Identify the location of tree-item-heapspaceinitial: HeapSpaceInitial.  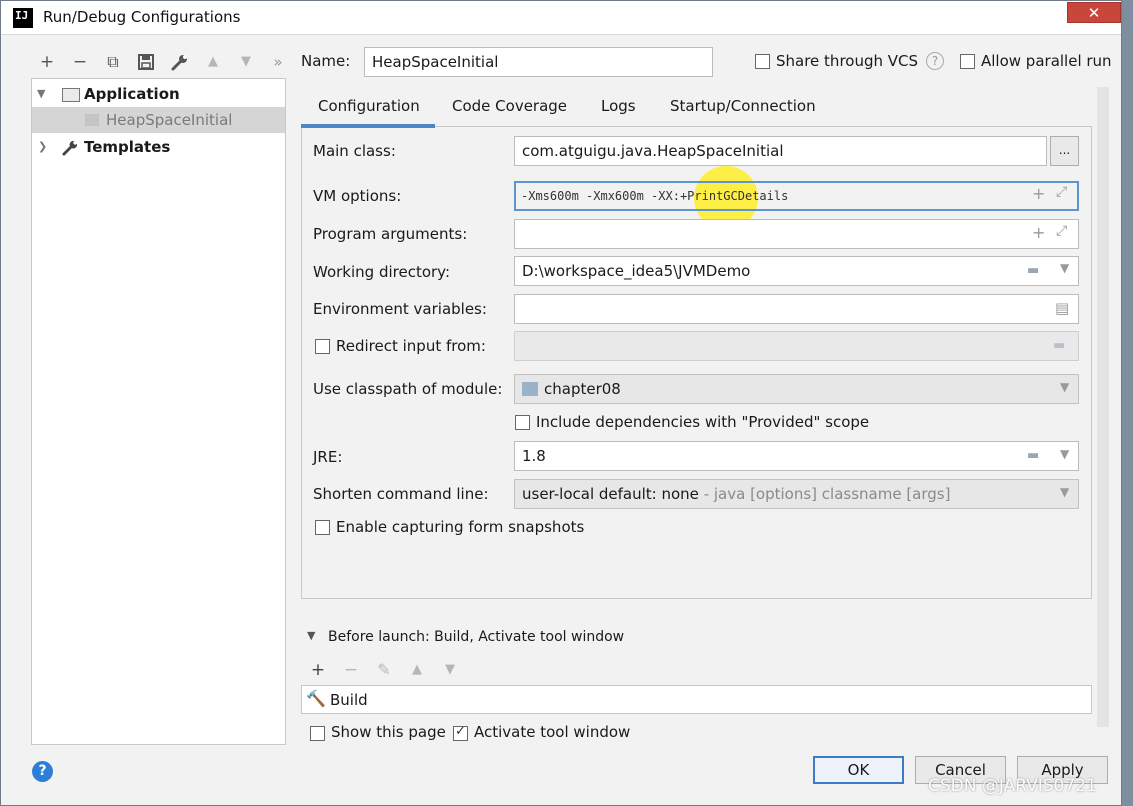
(158, 120).